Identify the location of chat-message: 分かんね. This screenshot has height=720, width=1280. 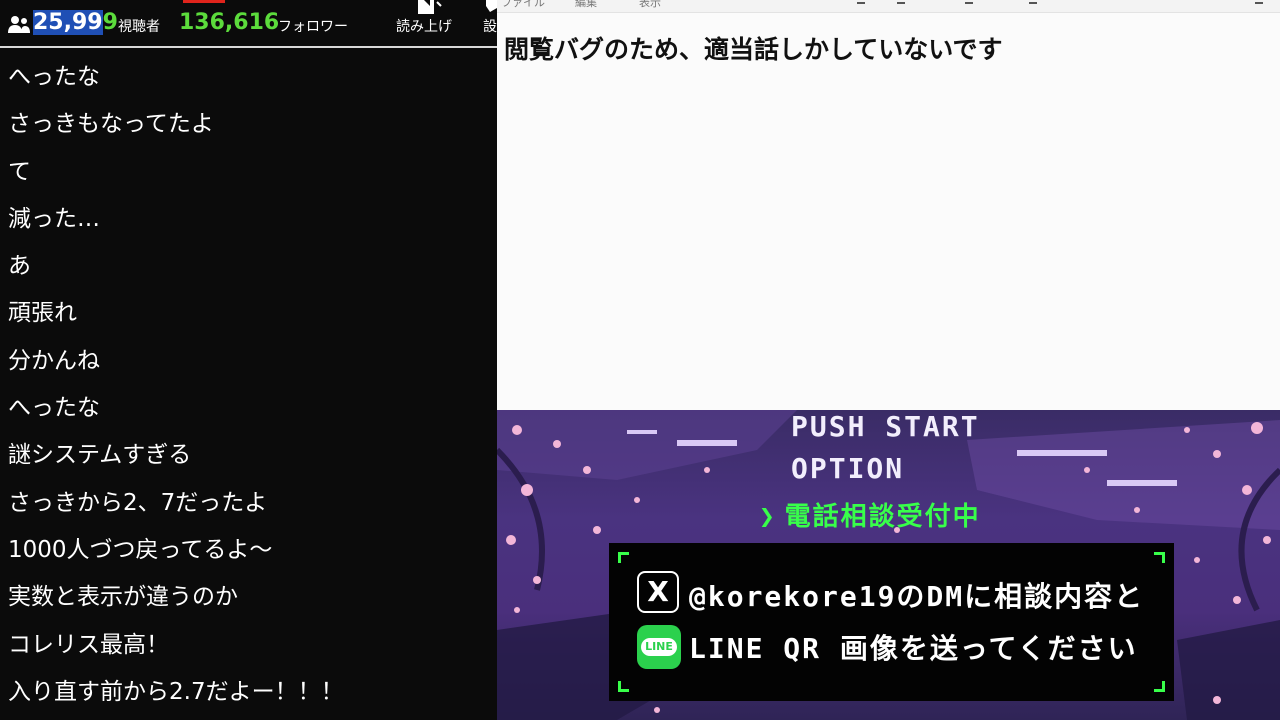
(54, 360).